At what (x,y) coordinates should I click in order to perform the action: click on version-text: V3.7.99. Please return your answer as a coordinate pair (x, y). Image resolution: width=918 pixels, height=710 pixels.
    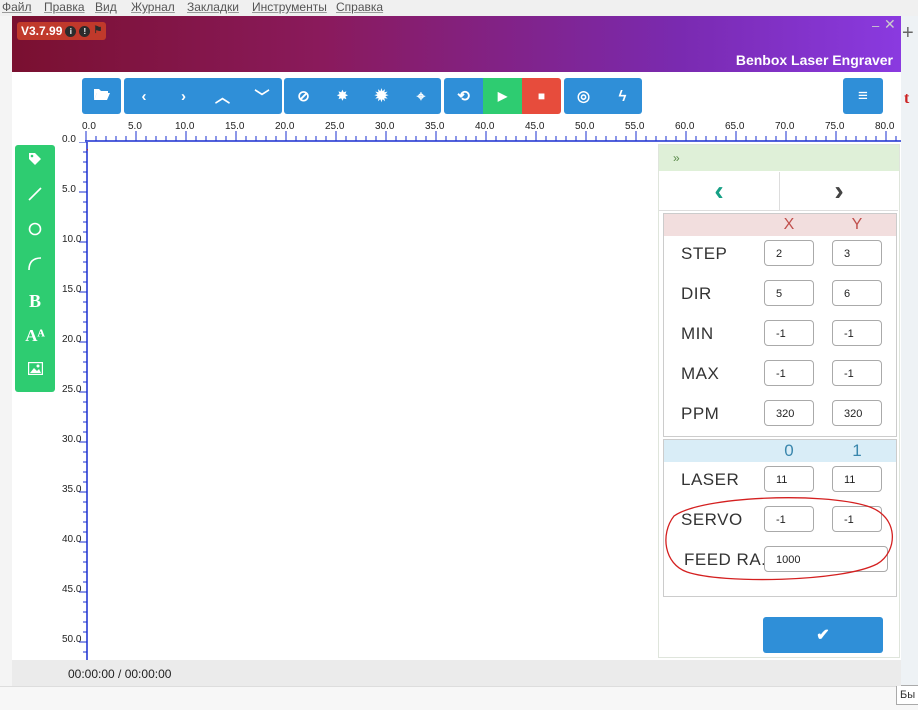
    Looking at the image, I should click on (42, 31).